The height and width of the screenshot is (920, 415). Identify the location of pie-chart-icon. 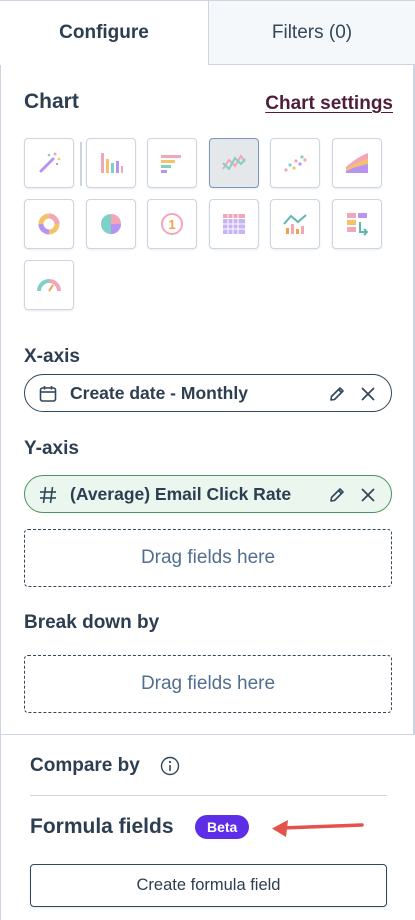
(111, 224).